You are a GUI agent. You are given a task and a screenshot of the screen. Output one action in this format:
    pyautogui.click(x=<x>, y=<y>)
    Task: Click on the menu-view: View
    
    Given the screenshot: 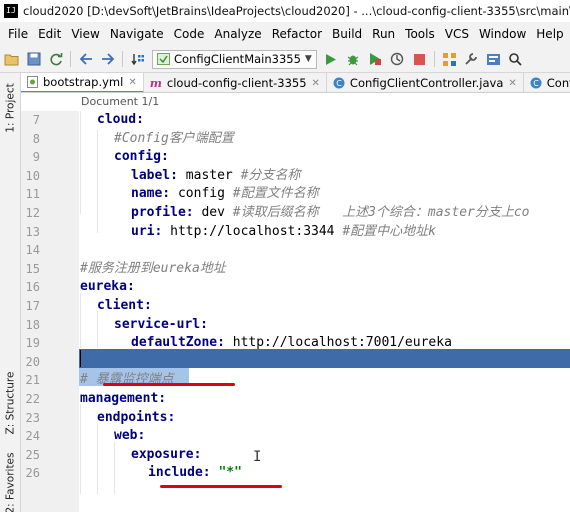 What is the action you would take?
    pyautogui.click(x=85, y=34)
    